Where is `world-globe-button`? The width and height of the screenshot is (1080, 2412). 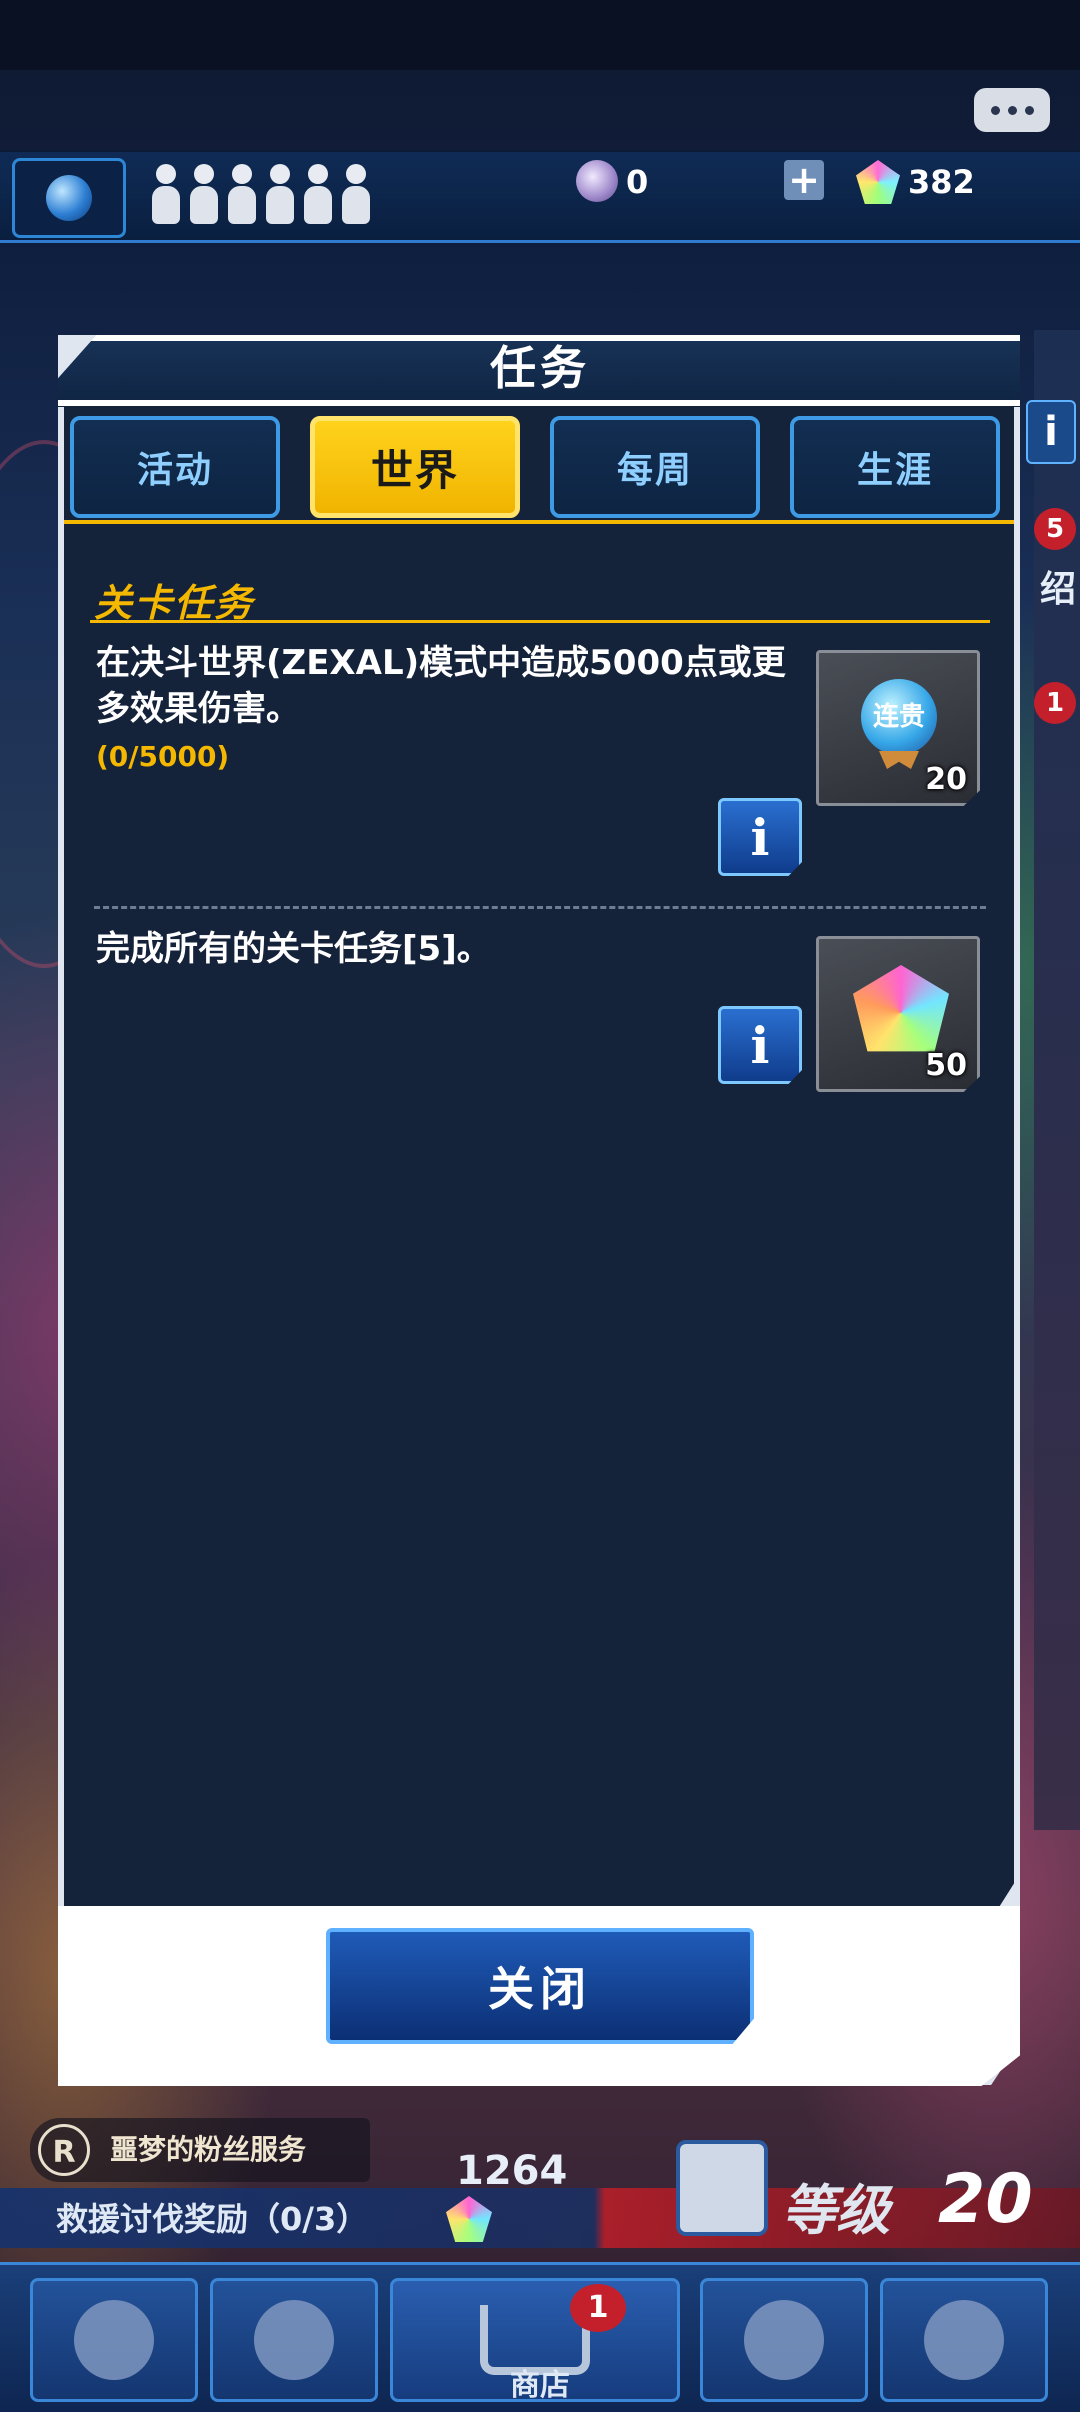 world-globe-button is located at coordinates (69, 198).